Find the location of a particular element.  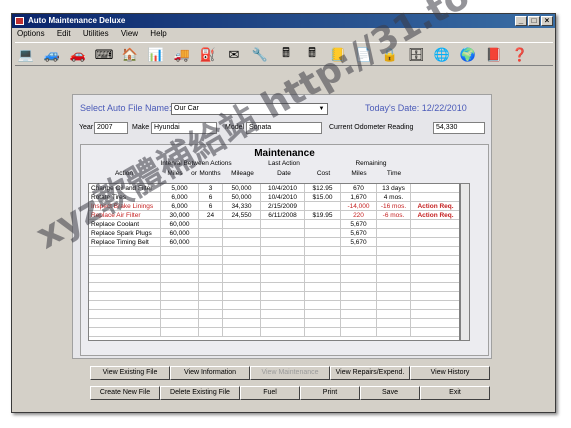

table-row: Replace Coolant 60,000 5,670 is located at coordinates (275, 224).